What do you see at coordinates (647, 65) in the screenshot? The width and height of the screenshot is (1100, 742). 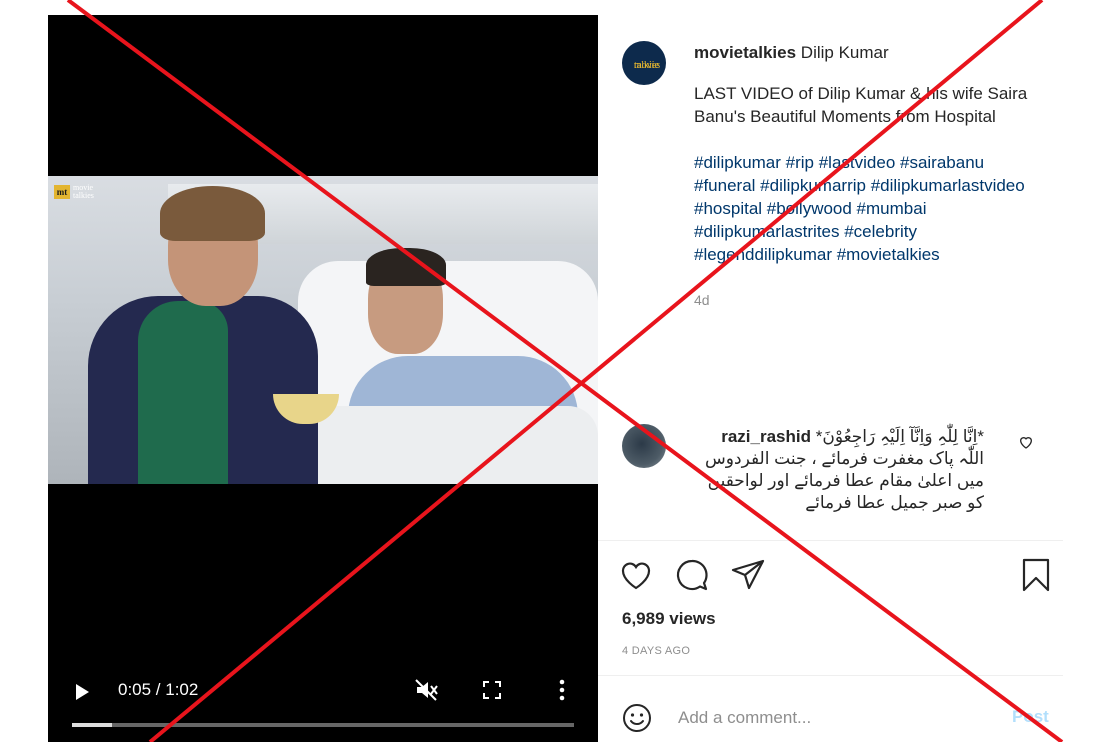 I see `avatar-text-line2: talkies` at bounding box center [647, 65].